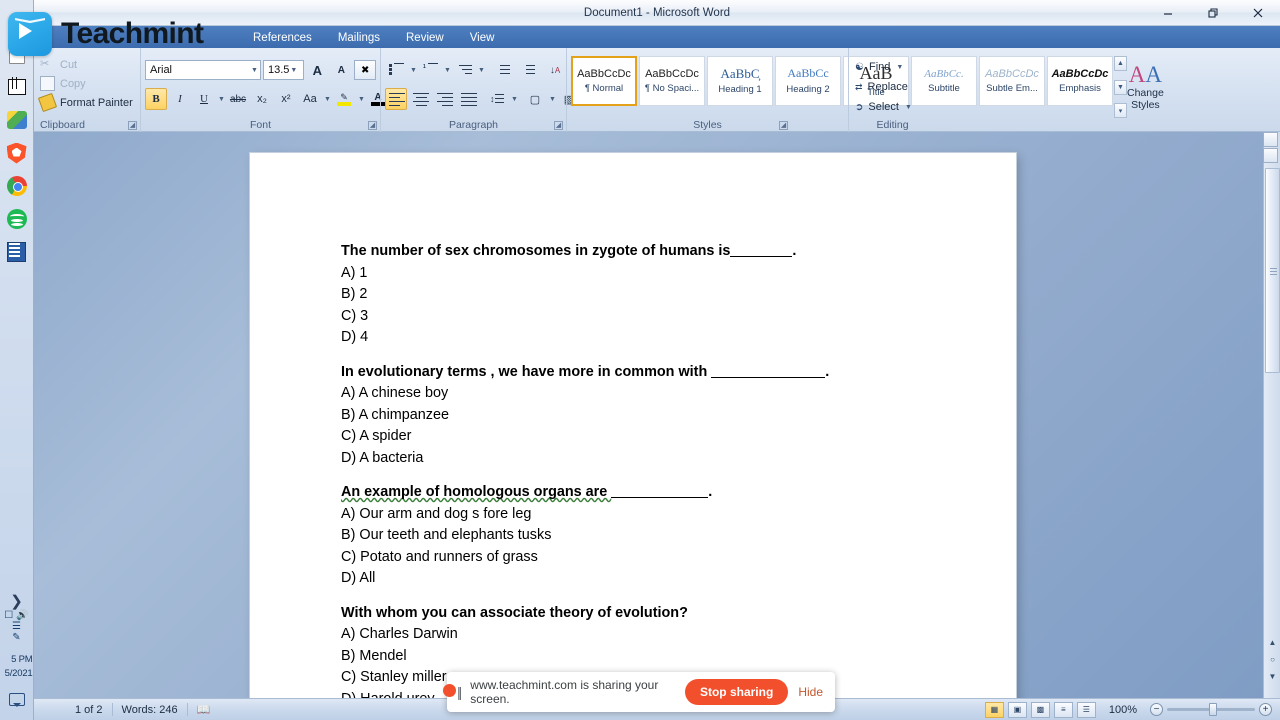  What do you see at coordinates (17, 153) in the screenshot?
I see `brave-browser-icon` at bounding box center [17, 153].